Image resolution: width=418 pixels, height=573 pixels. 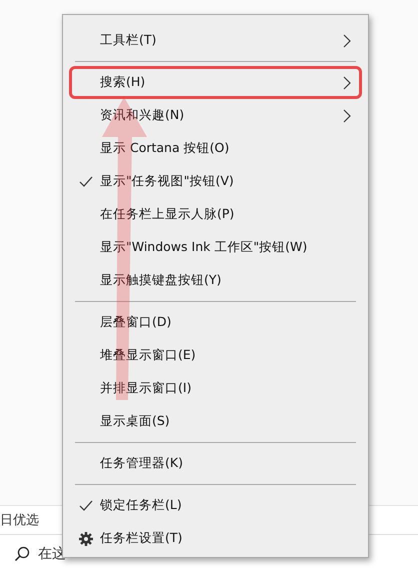 What do you see at coordinates (129, 40) in the screenshot?
I see `menu-item-label: 工具栏(T)` at bounding box center [129, 40].